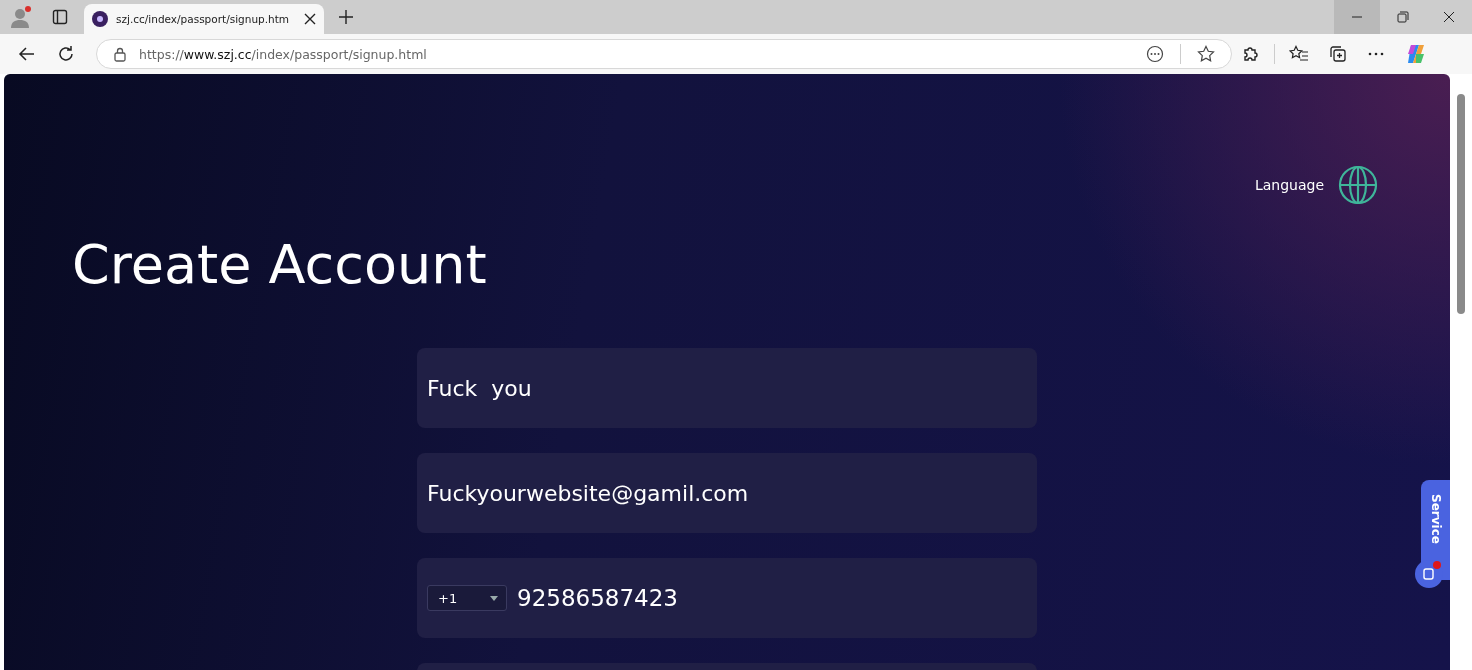 Image resolution: width=1472 pixels, height=670 pixels. What do you see at coordinates (120, 54) in the screenshot?
I see `lock-icon` at bounding box center [120, 54].